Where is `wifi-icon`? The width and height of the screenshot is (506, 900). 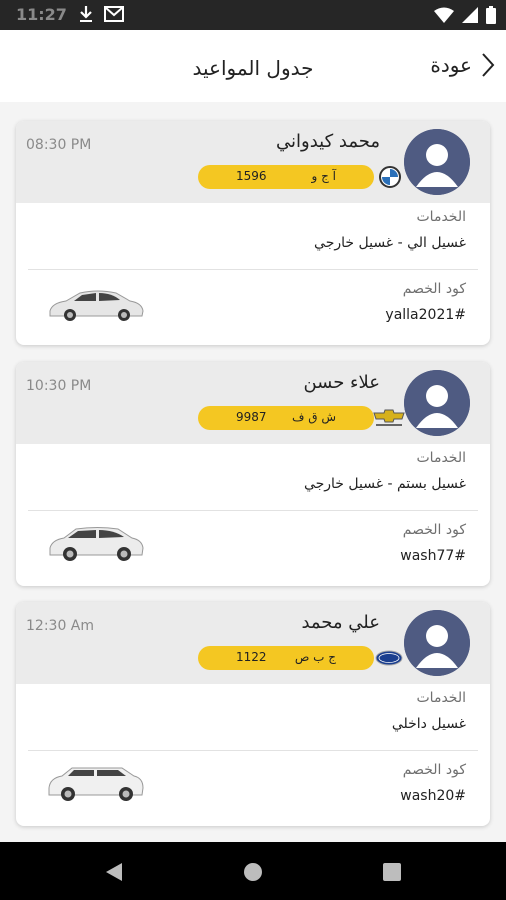 wifi-icon is located at coordinates (444, 15).